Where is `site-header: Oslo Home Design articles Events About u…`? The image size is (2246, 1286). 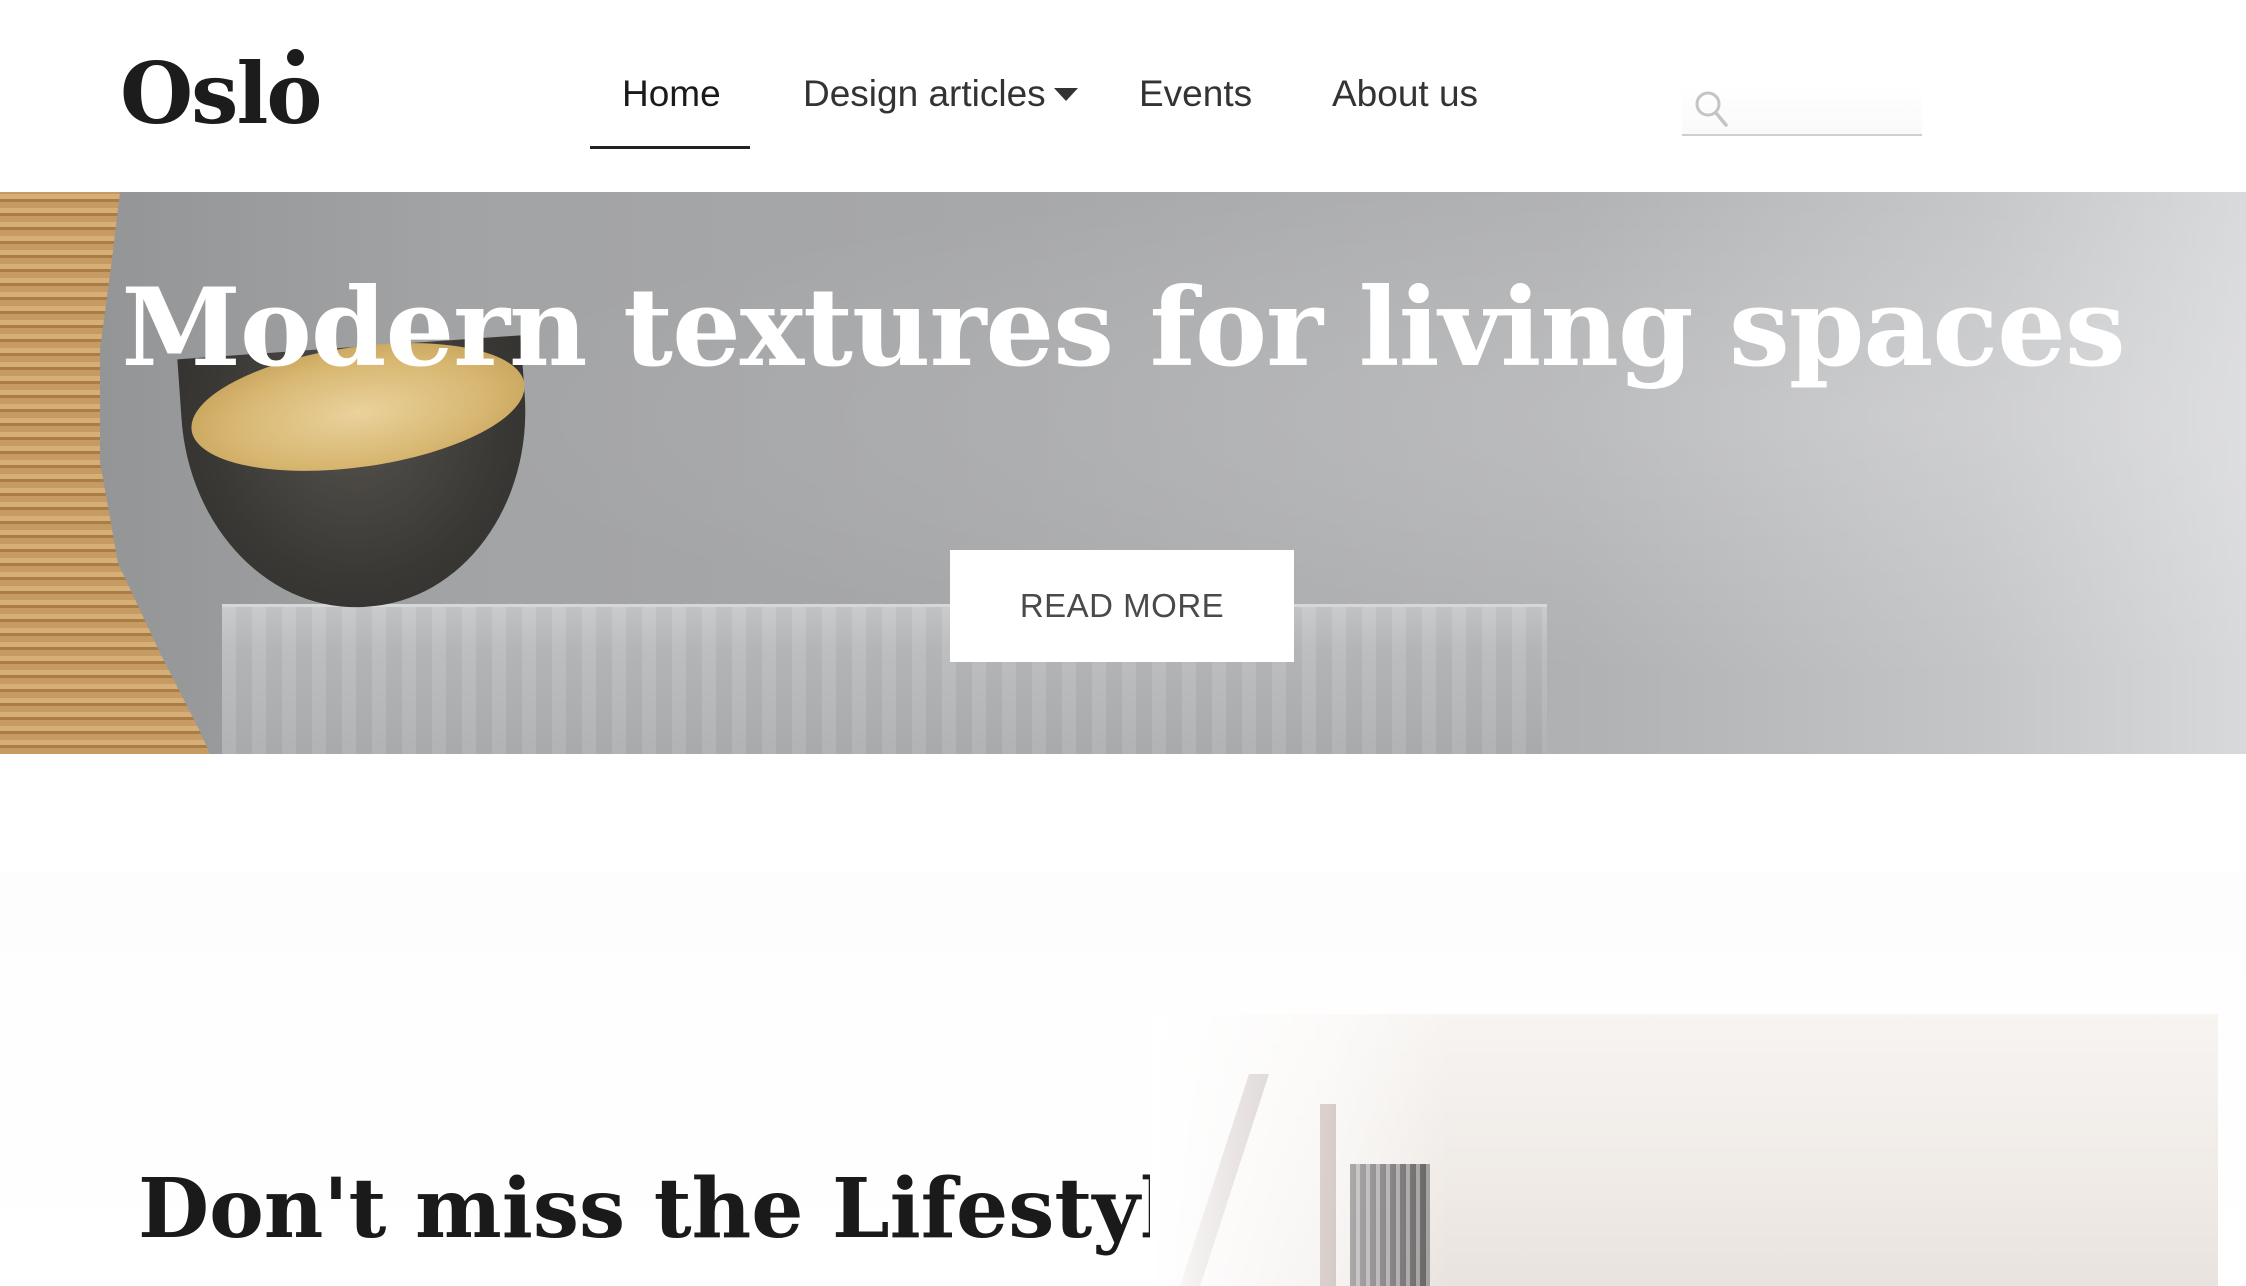
site-header: Oslo Home Design articles Events About u… is located at coordinates (1123, 96).